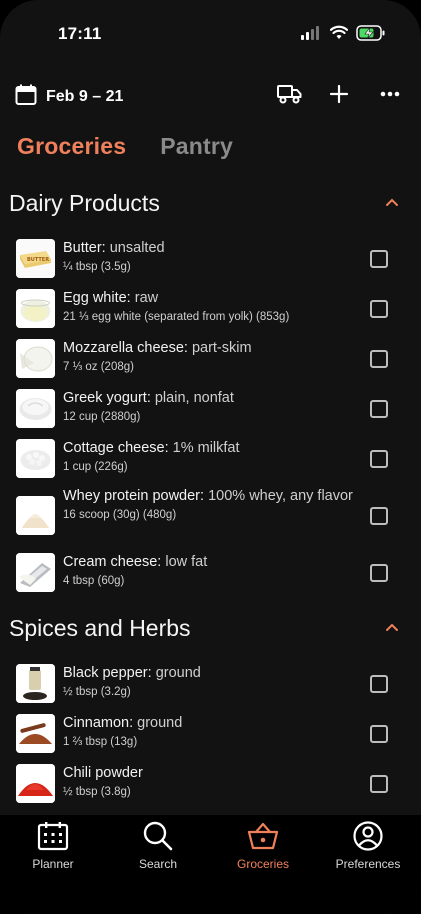 The width and height of the screenshot is (421, 914). I want to click on tab-bar: Groceries Pantry, so click(125, 146).